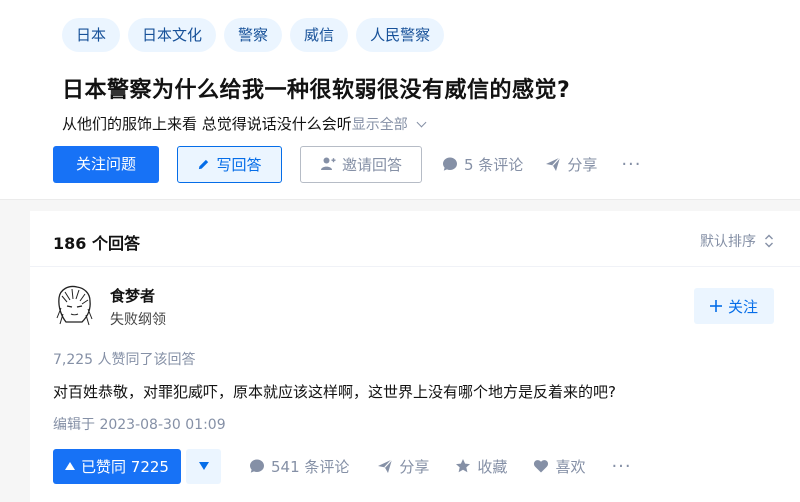 This screenshot has height=502, width=800. Describe the element at coordinates (728, 242) in the screenshot. I see `sort-label: 默认排序` at that location.